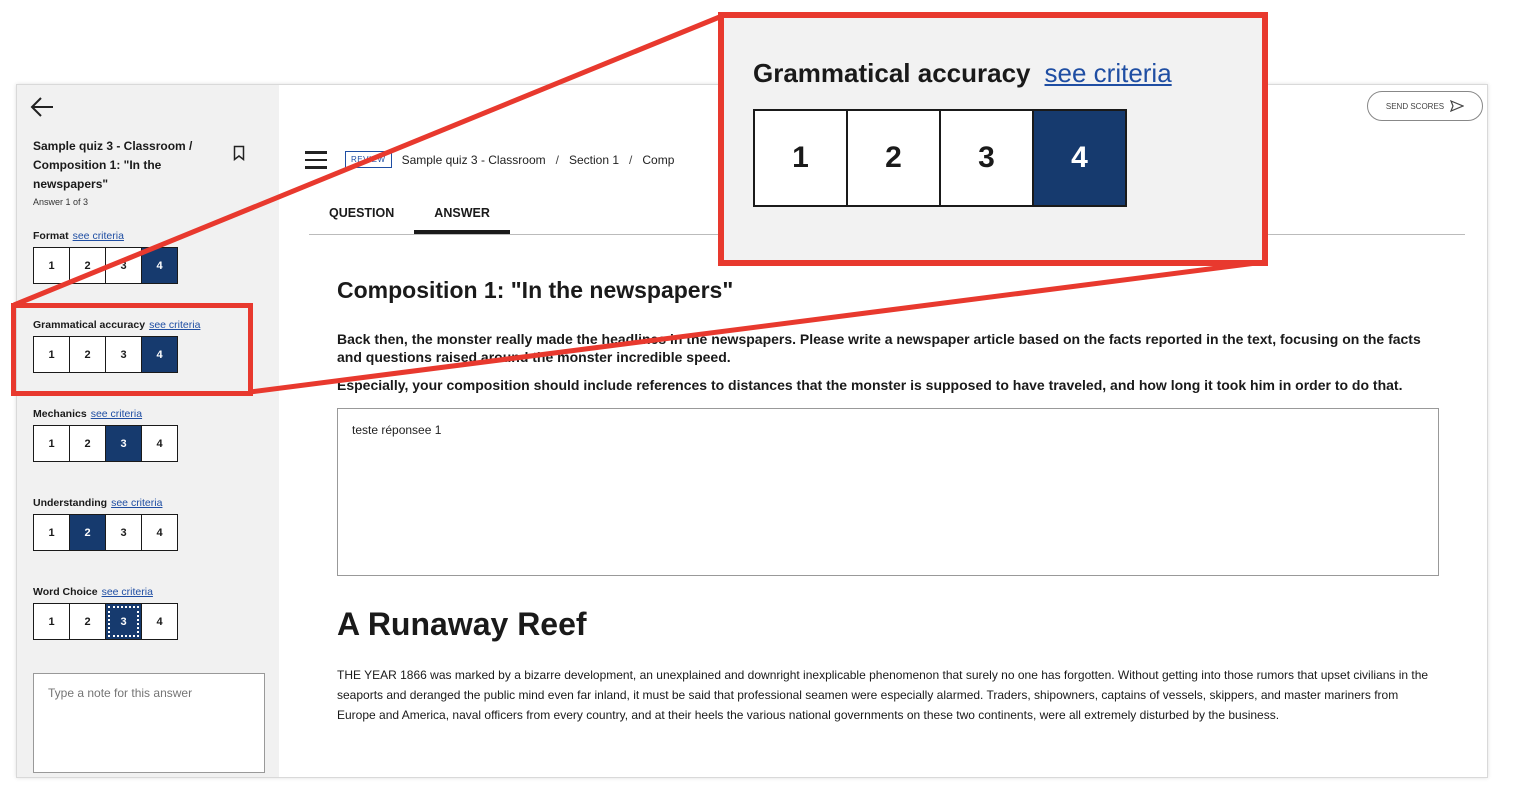 The width and height of the screenshot is (1532, 810). I want to click on zoom-score-2: 2, so click(893, 158).